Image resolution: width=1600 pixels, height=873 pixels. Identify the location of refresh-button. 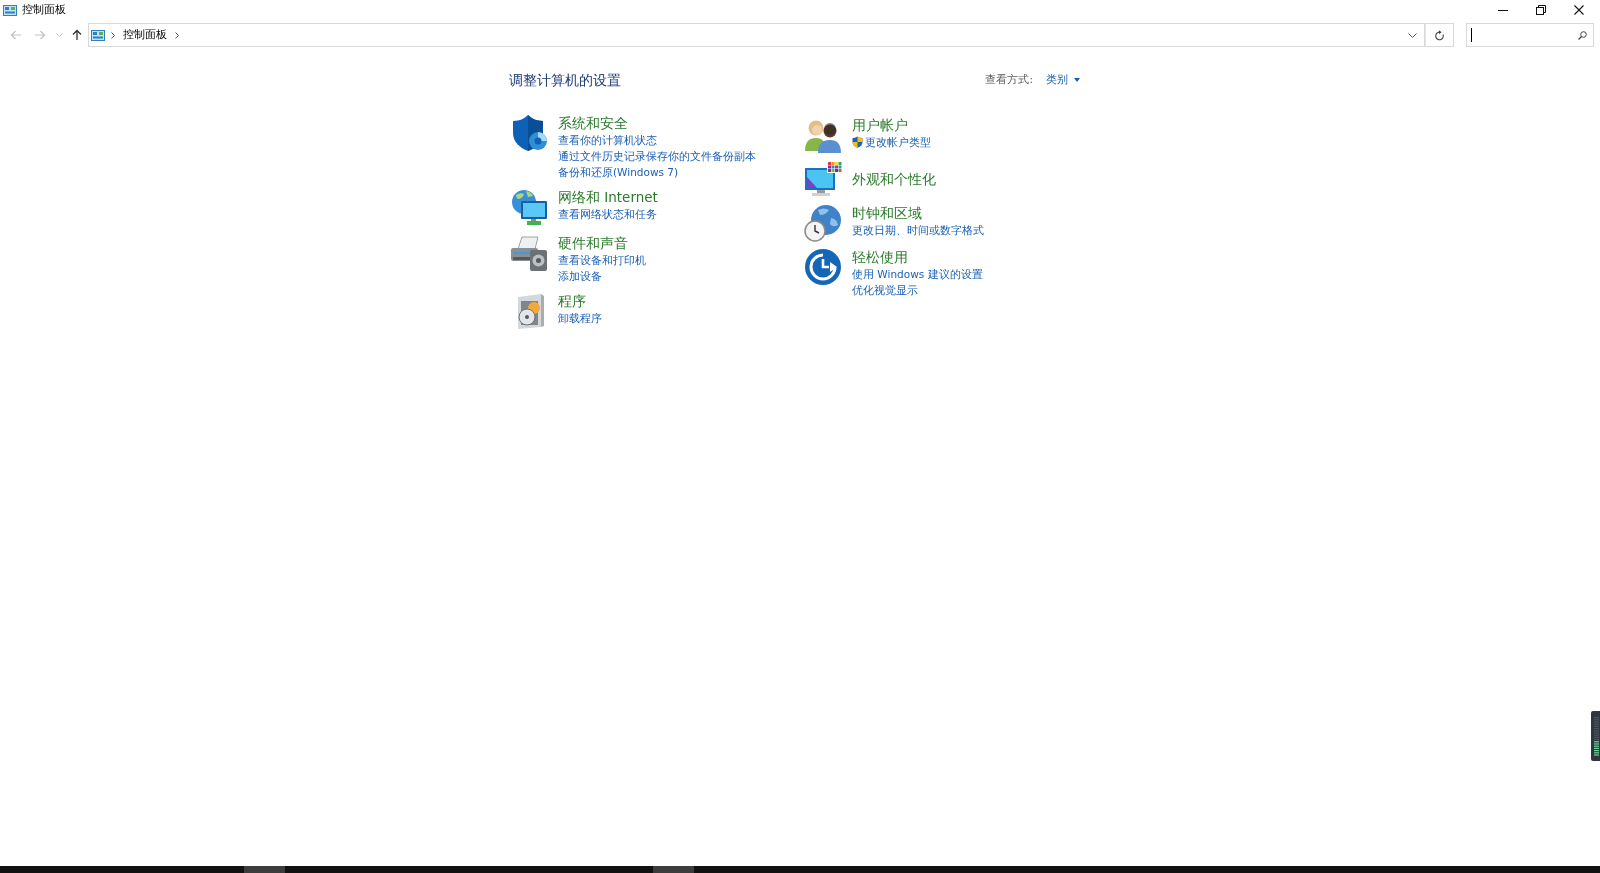
(1439, 35).